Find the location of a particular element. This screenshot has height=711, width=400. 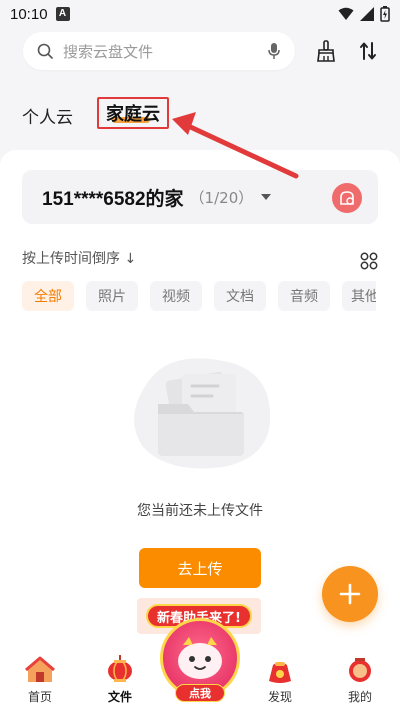

nav-discover: 发现 is located at coordinates (280, 679).